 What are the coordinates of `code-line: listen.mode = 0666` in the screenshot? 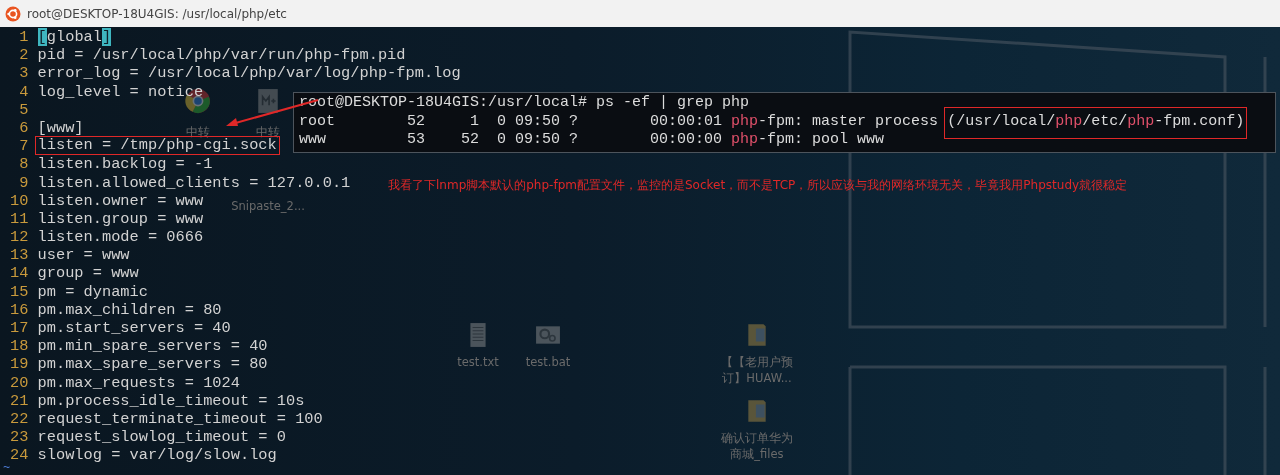 It's located at (120, 237).